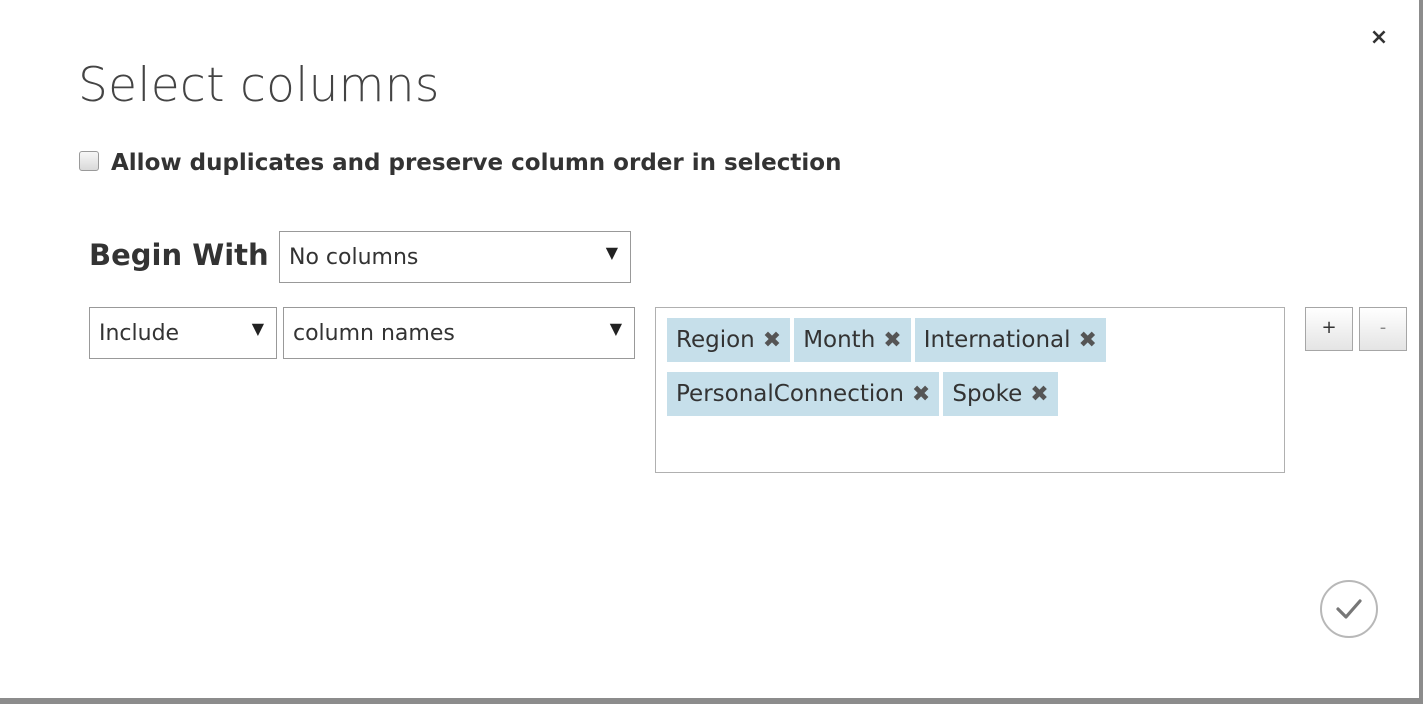 The image size is (1423, 704). What do you see at coordinates (839, 340) in the screenshot?
I see `column-tag-label: Month` at bounding box center [839, 340].